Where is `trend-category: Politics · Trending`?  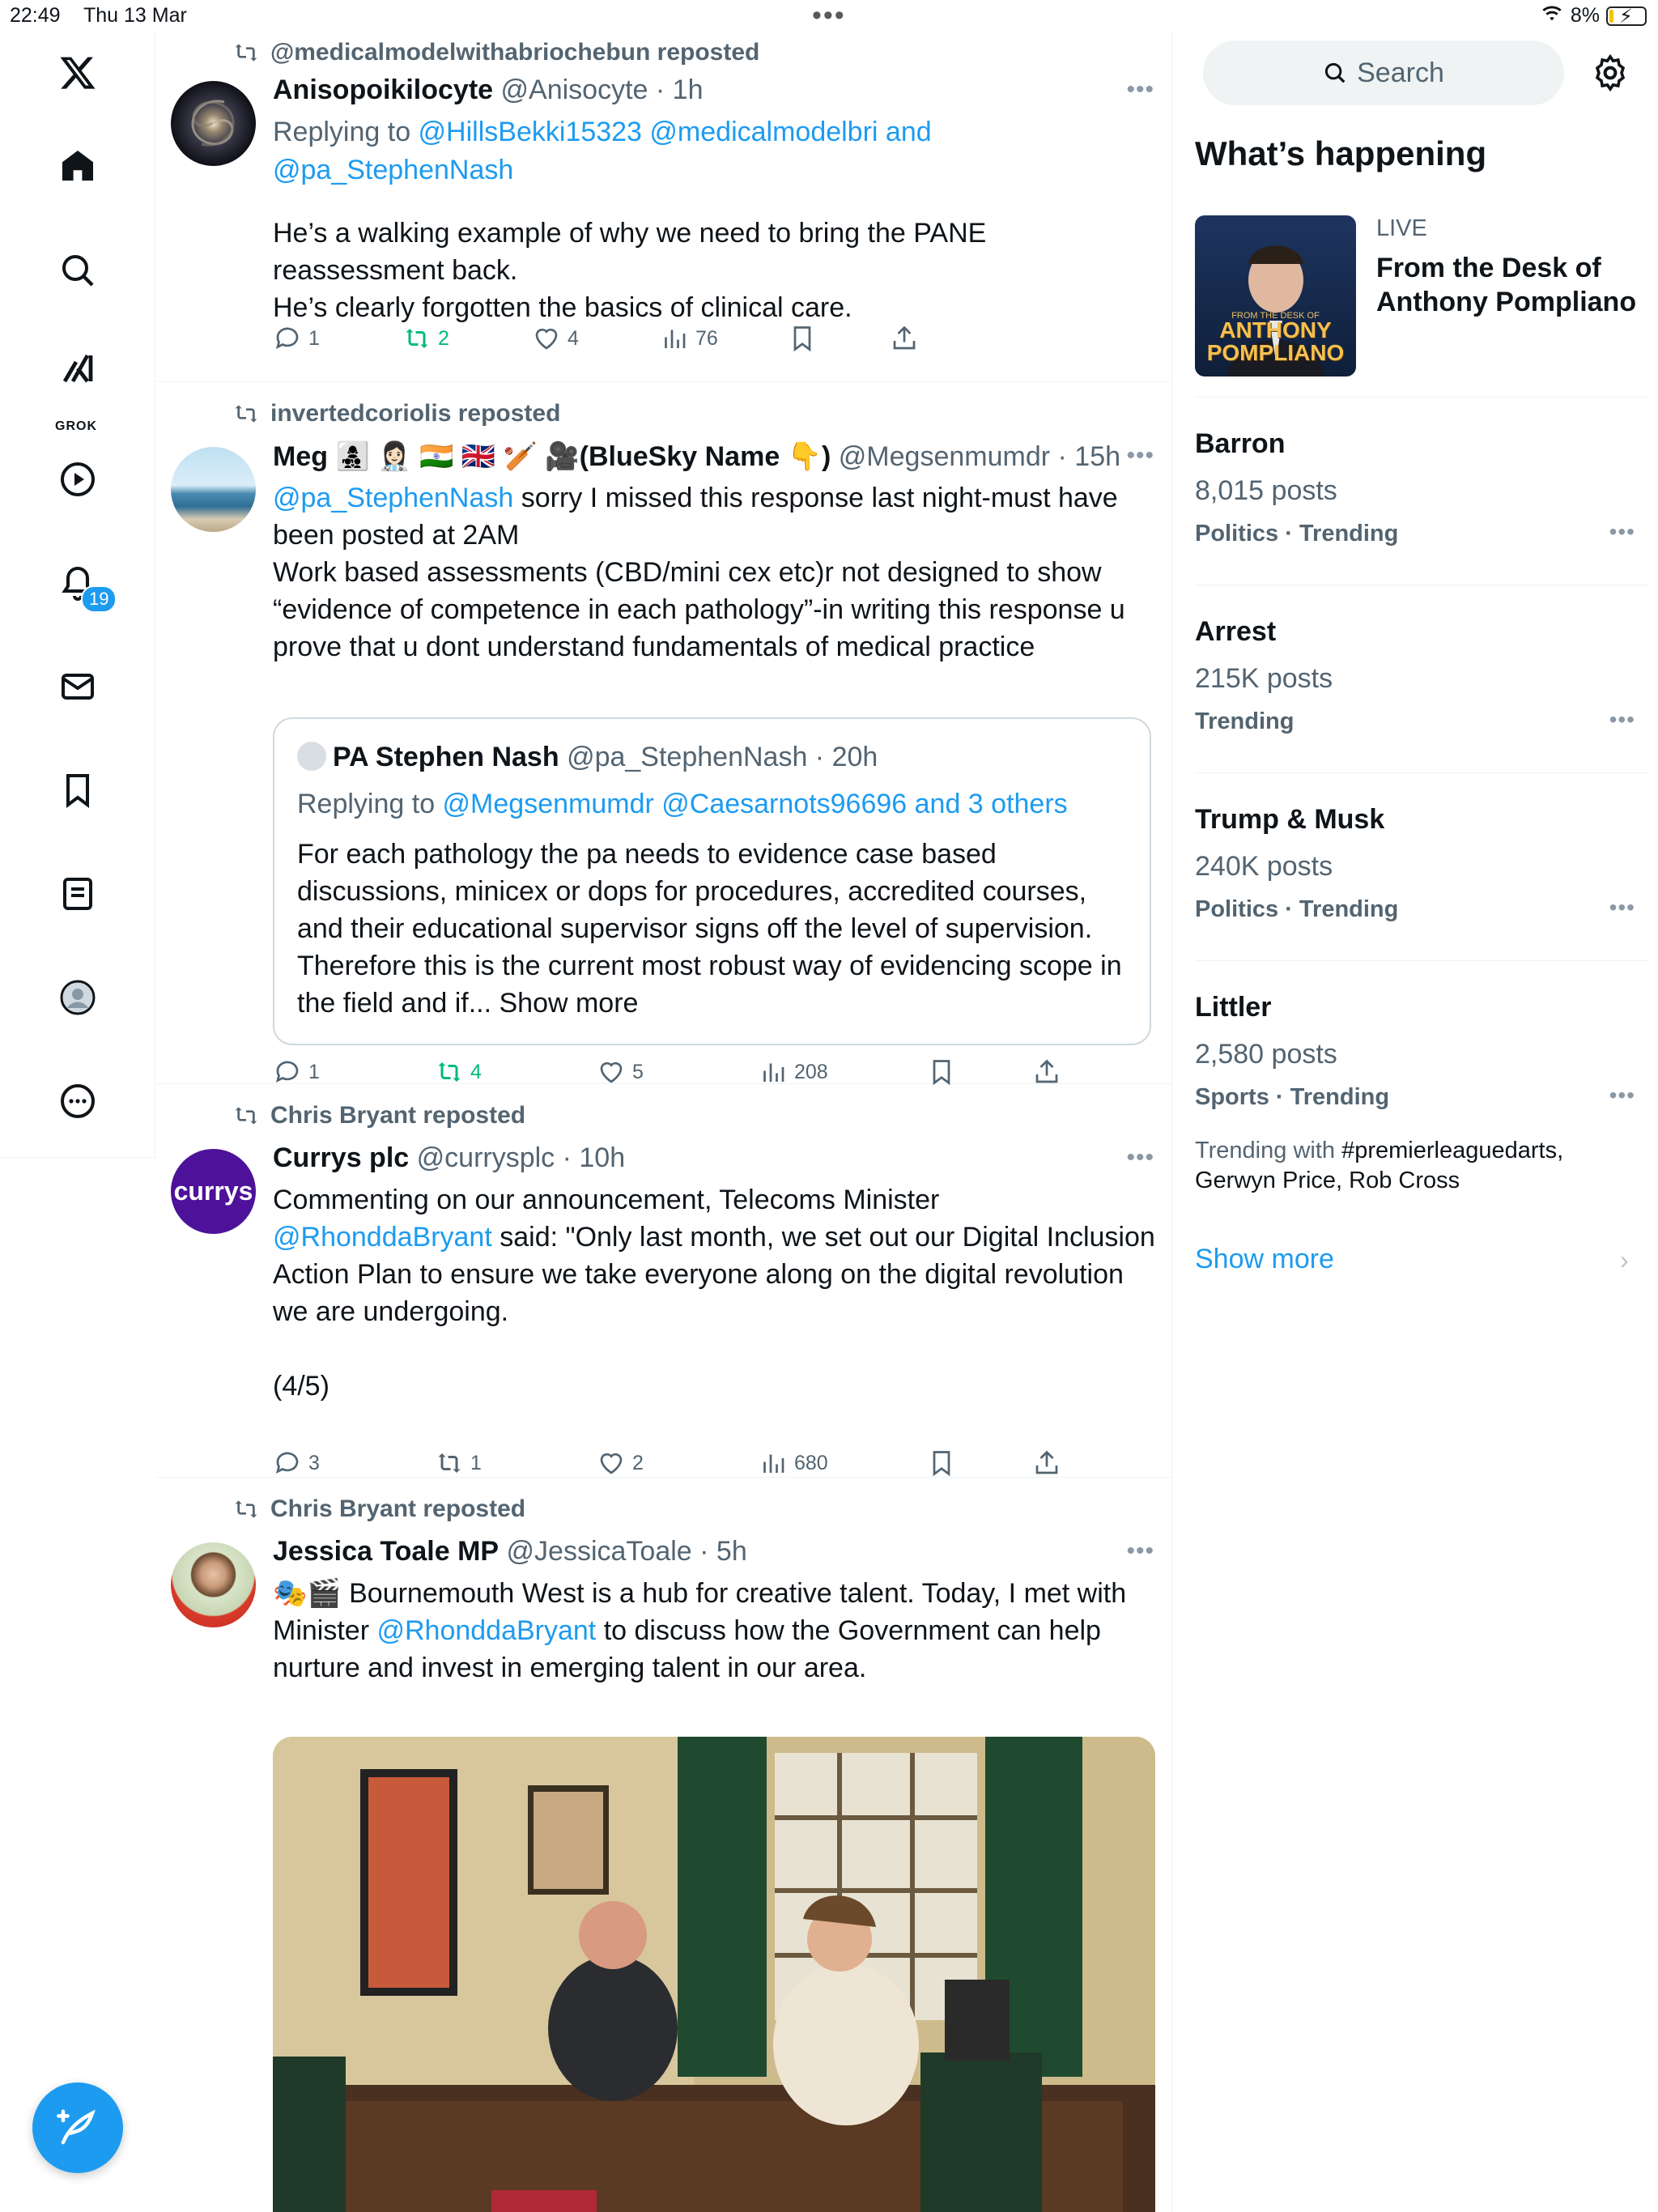
trend-category: Politics · Trending is located at coordinates (1297, 909).